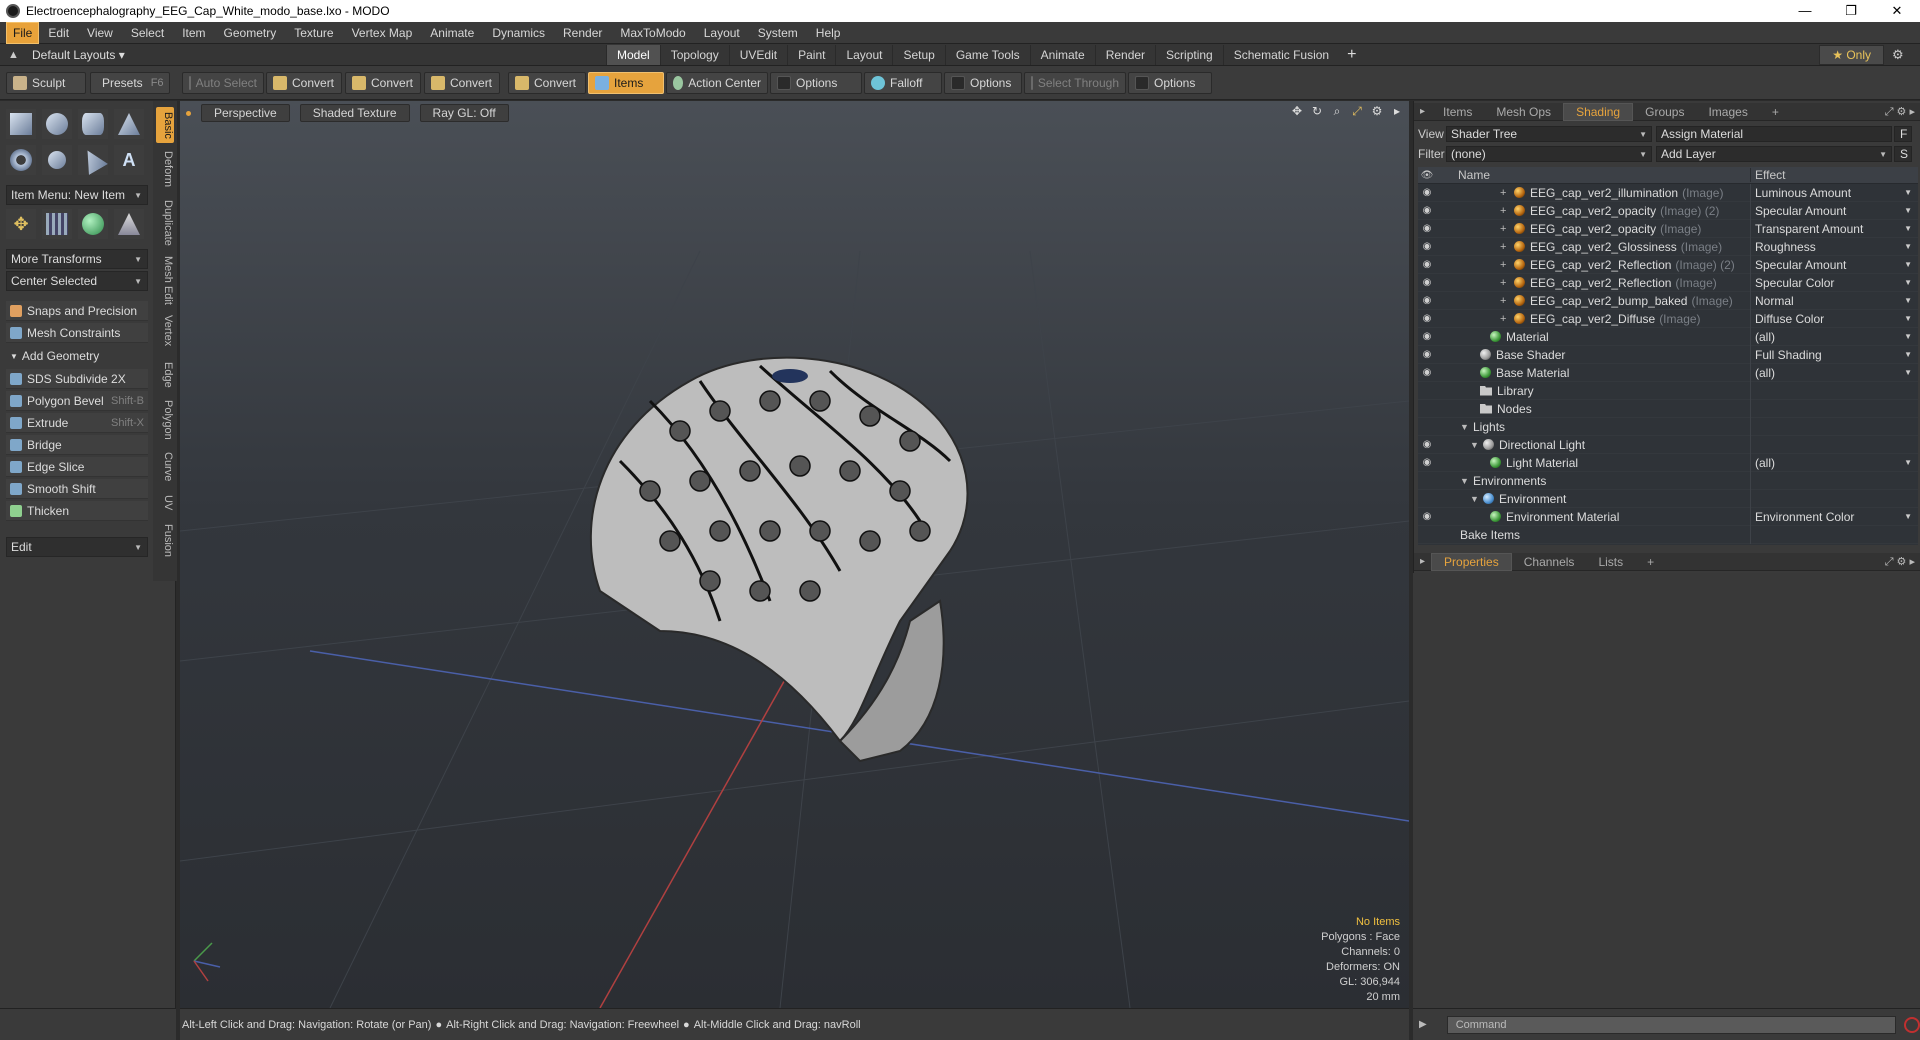 Image resolution: width=1920 pixels, height=1040 pixels. Describe the element at coordinates (1775, 112) in the screenshot. I see `add-panel-tab: +` at that location.